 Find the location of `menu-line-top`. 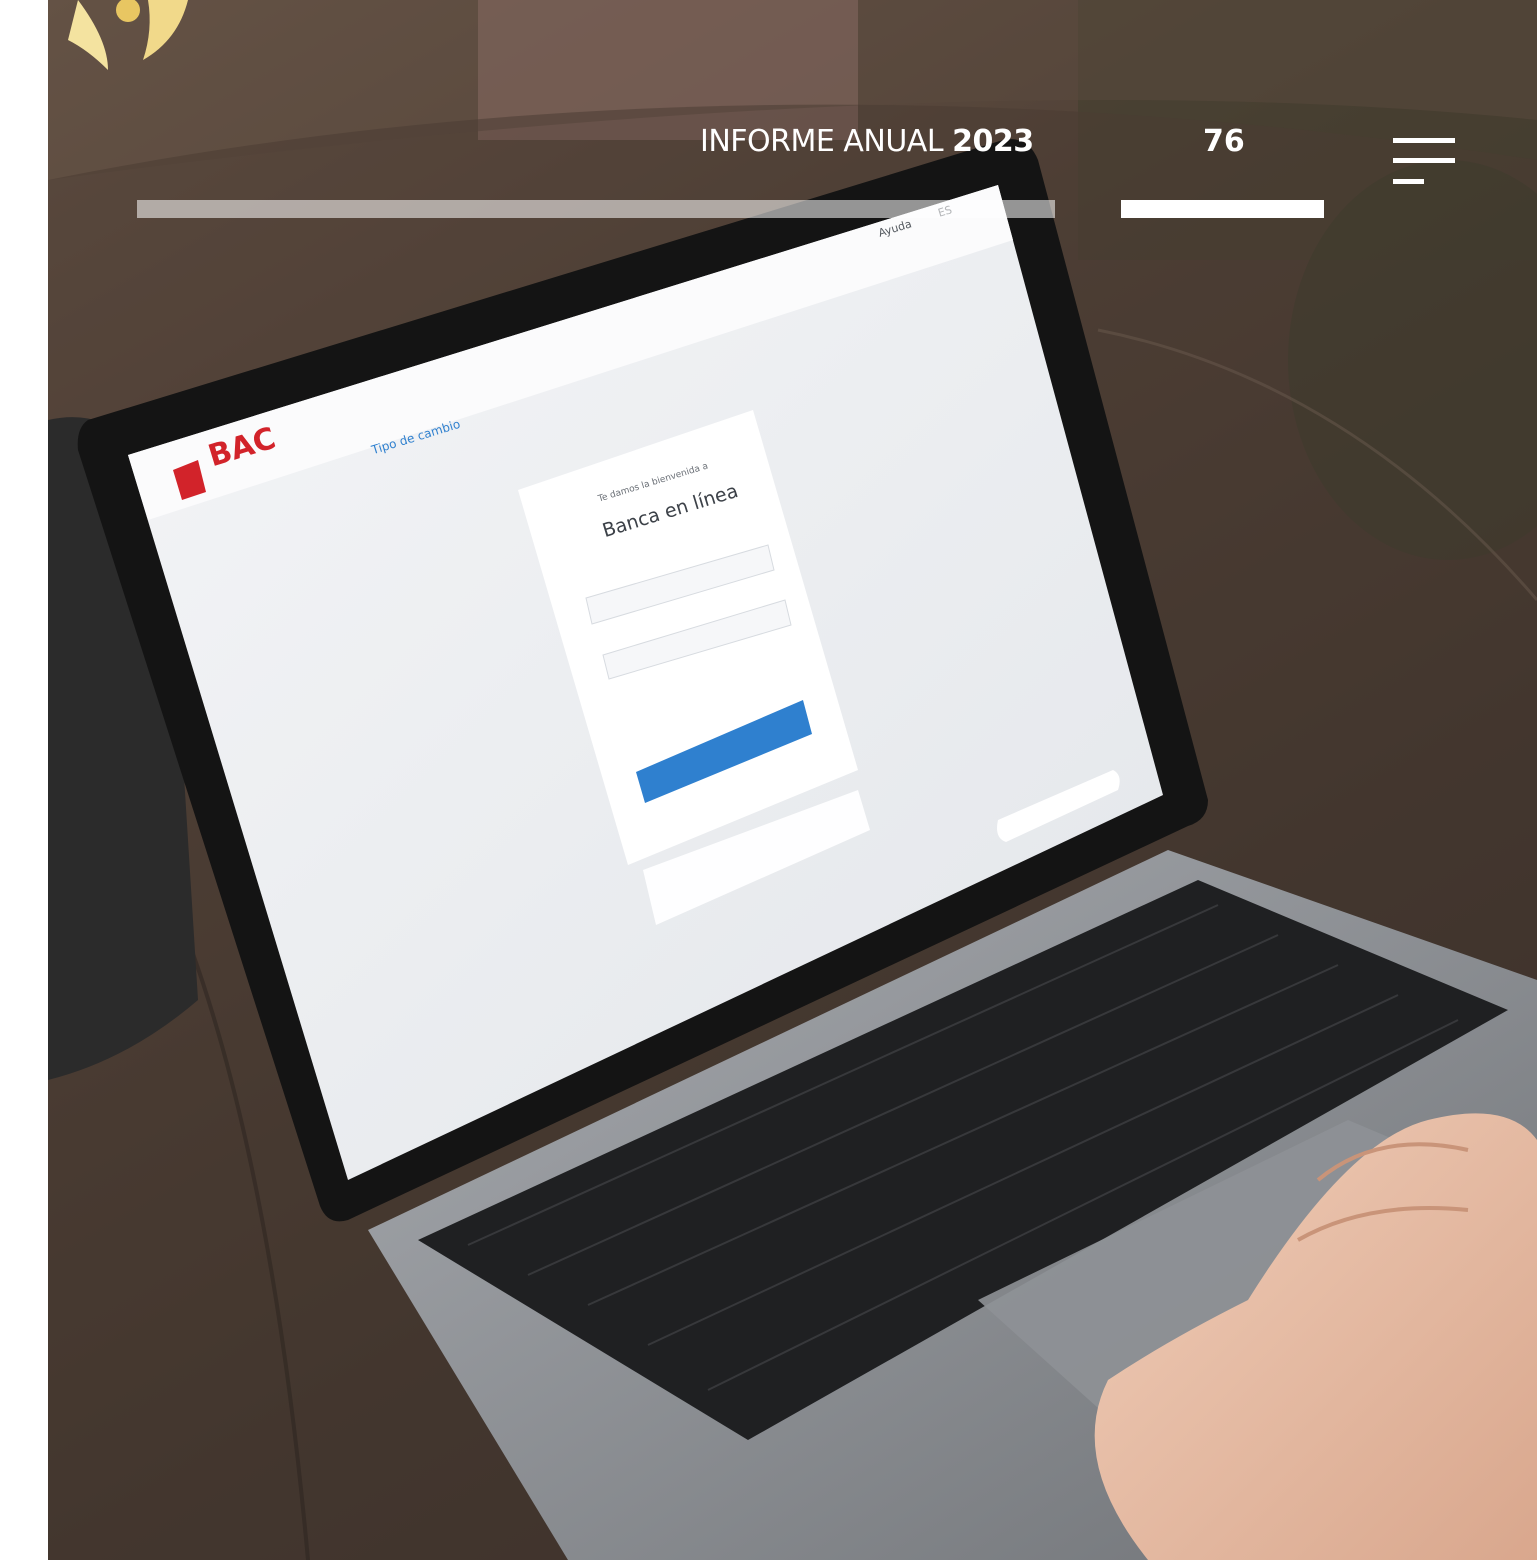

menu-line-top is located at coordinates (1424, 140).